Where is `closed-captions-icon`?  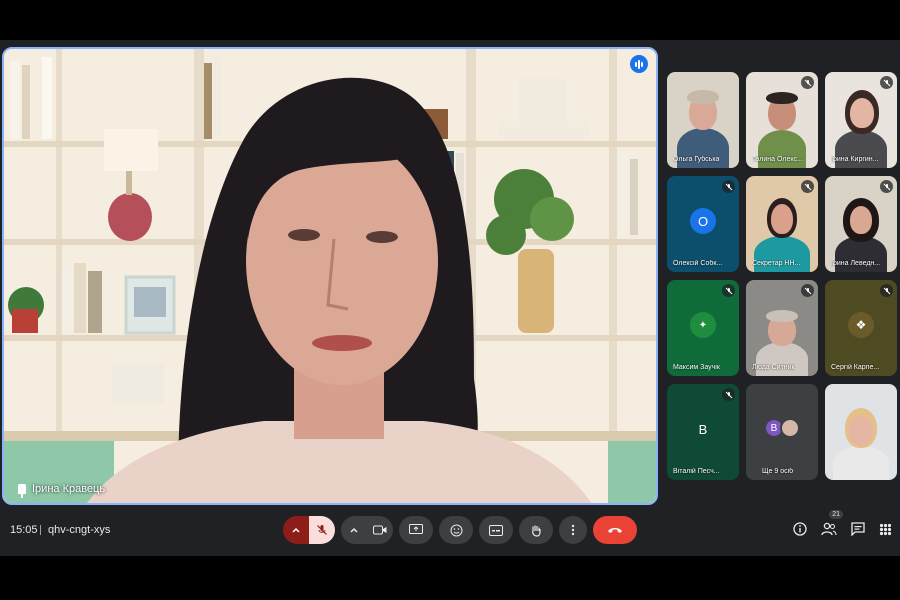
closed-captions-icon is located at coordinates (496, 530).